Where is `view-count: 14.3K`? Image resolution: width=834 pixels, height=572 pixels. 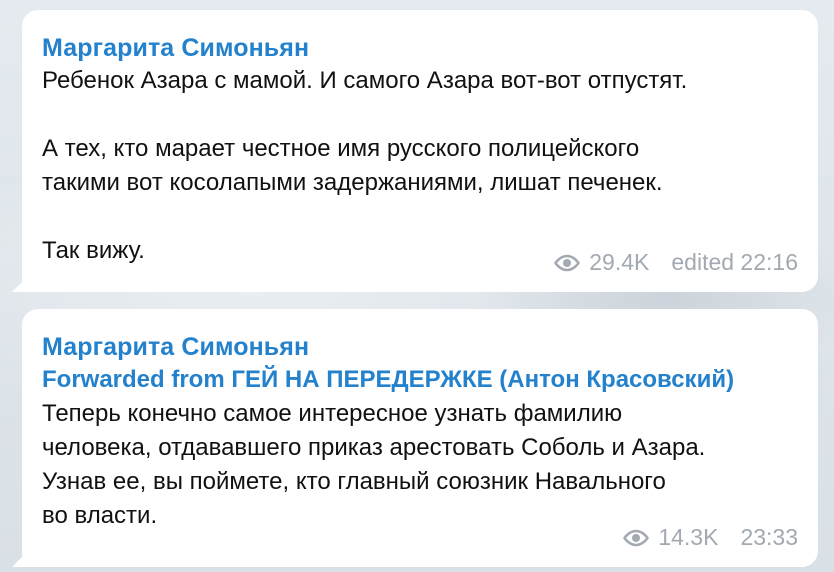
view-count: 14.3K is located at coordinates (688, 537).